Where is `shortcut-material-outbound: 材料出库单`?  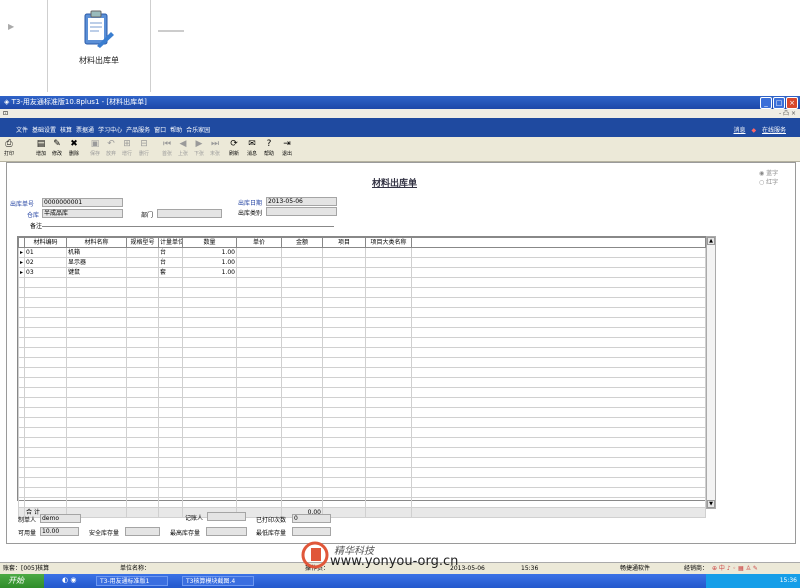 shortcut-material-outbound: 材料出库单 is located at coordinates (99, 46).